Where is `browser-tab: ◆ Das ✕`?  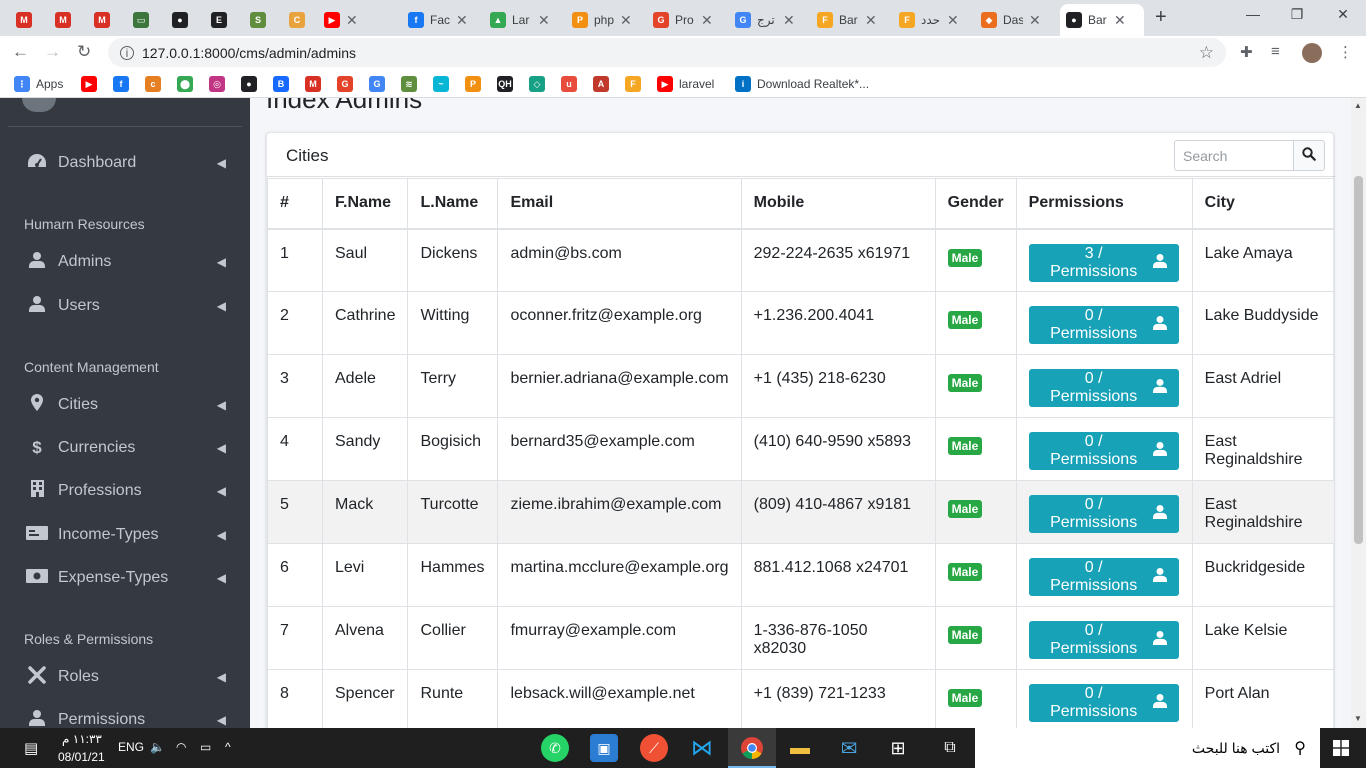
browser-tab: ◆ Das ✕ is located at coordinates (1016, 20).